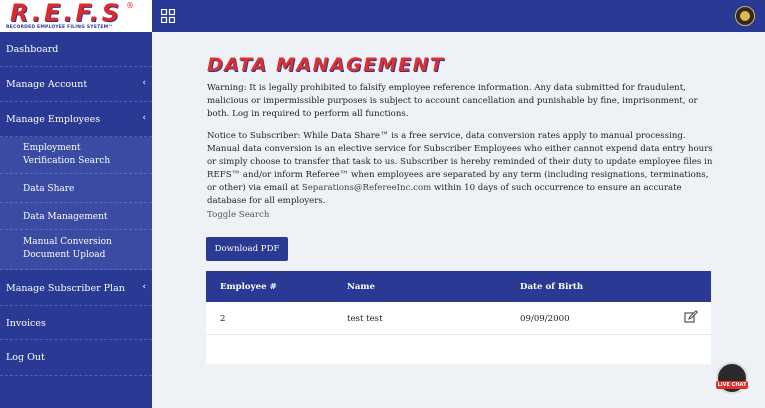 The width and height of the screenshot is (765, 408). What do you see at coordinates (366, 188) in the screenshot?
I see `separations-email-link: Separations@RefereeInc.com` at bounding box center [366, 188].